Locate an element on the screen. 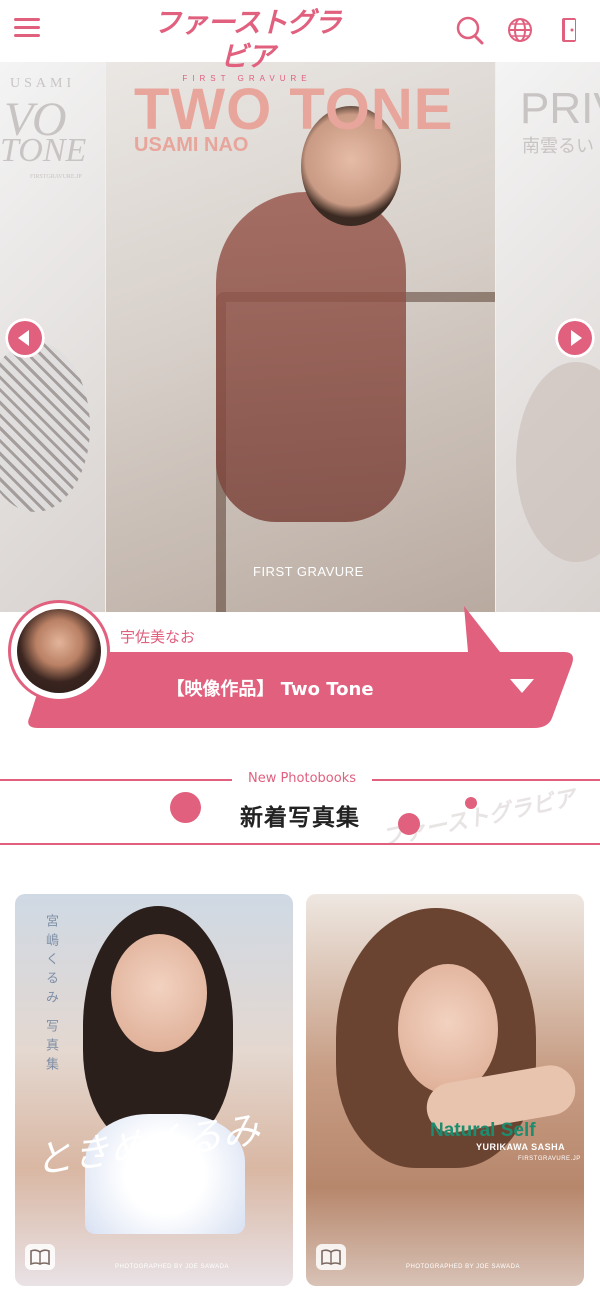 The width and height of the screenshot is (600, 1310). slide-subtitle: USAMI NAO is located at coordinates (191, 145).